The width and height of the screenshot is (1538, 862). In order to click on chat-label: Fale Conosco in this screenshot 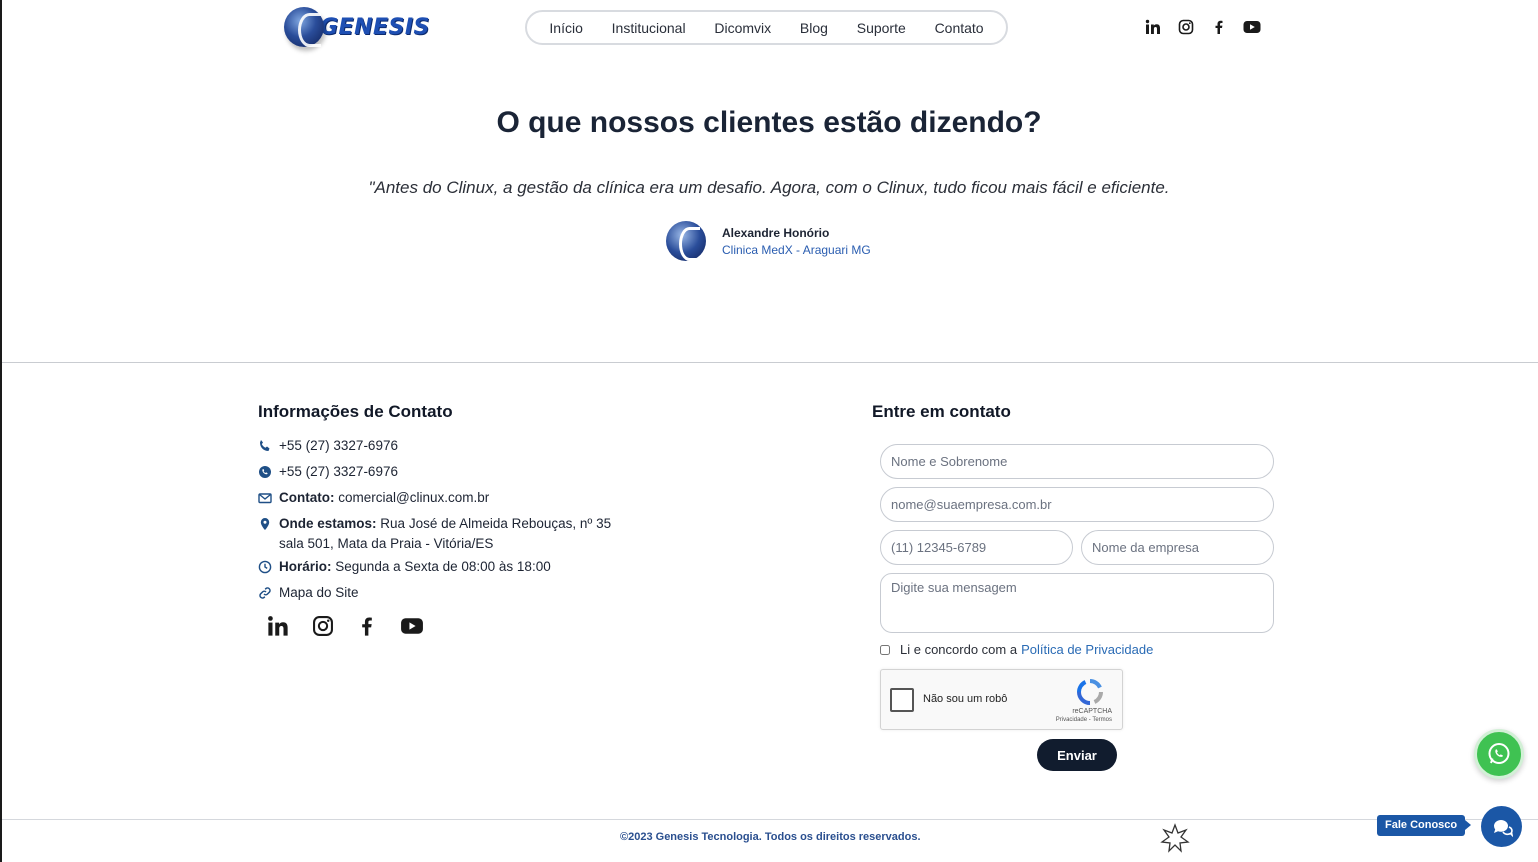, I will do `click(1424, 825)`.